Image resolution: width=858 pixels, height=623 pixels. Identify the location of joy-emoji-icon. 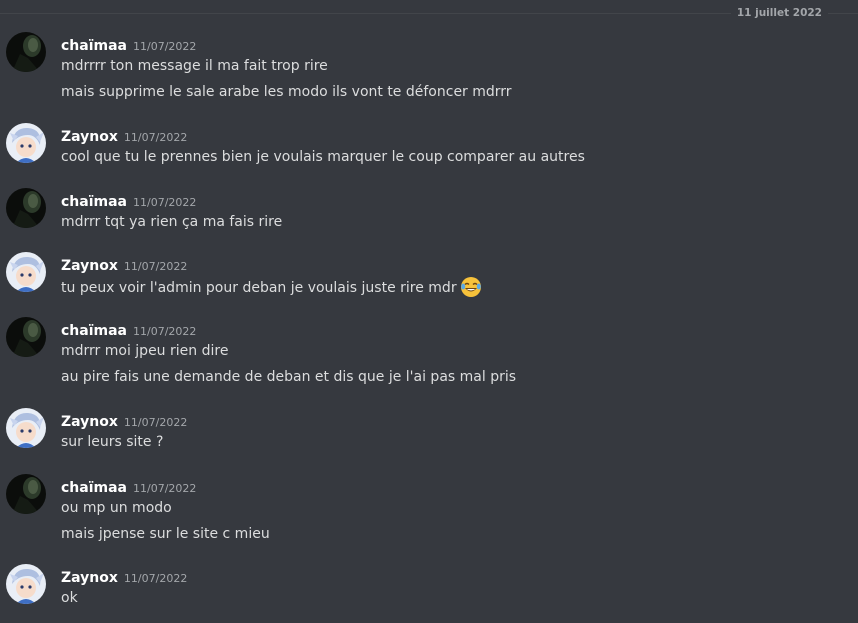
(471, 287).